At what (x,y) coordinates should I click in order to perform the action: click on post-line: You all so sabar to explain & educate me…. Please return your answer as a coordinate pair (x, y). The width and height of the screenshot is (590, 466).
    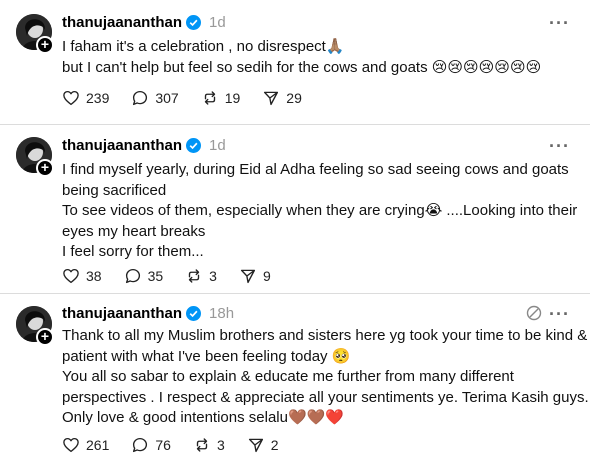
    Looking at the image, I should click on (288, 376).